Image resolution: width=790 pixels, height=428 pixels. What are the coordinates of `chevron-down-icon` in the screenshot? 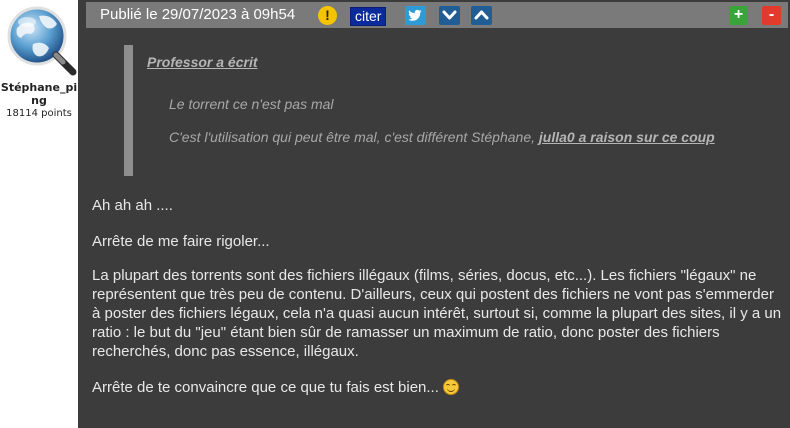 It's located at (449, 15).